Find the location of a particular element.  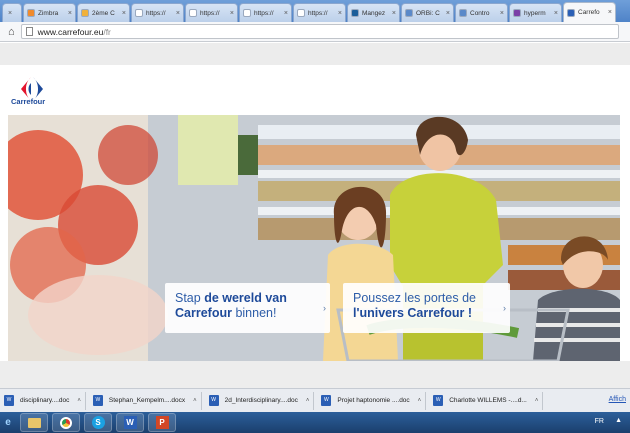

download-item: W Projet haptonomie ....doc ˄ is located at coordinates (372, 400).